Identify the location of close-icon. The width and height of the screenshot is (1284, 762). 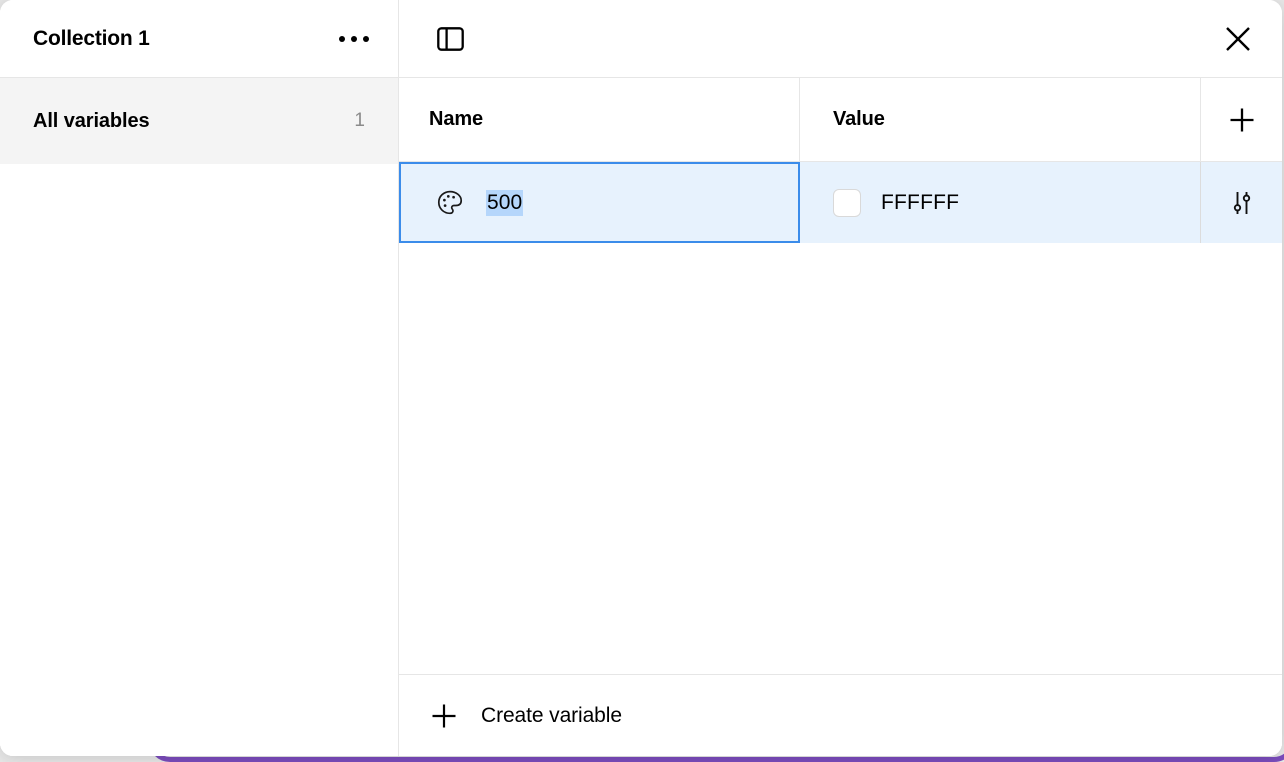
(1238, 39).